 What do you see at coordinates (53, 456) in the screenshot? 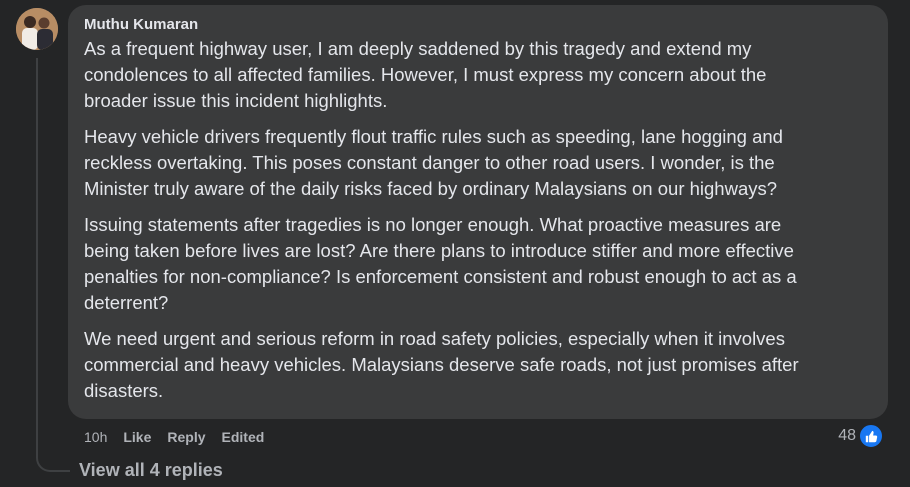
I see `thread-connector-curve` at bounding box center [53, 456].